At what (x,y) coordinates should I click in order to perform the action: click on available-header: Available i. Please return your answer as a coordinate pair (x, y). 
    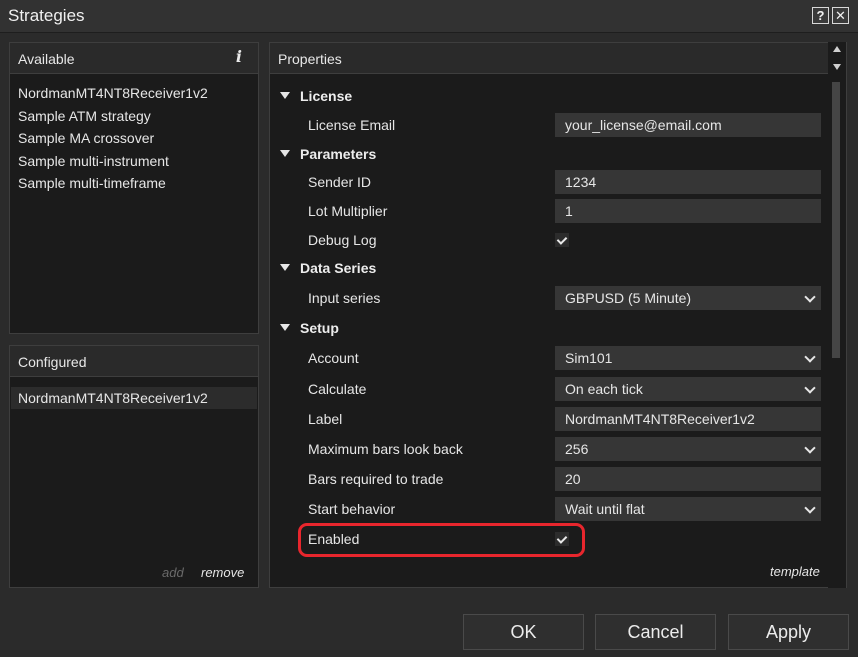
    Looking at the image, I should click on (134, 58).